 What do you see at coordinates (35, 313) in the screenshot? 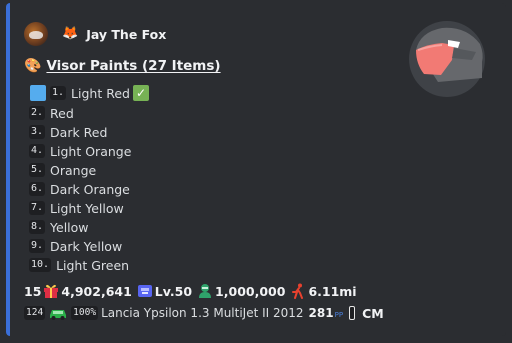
I see `car-id: 124` at bounding box center [35, 313].